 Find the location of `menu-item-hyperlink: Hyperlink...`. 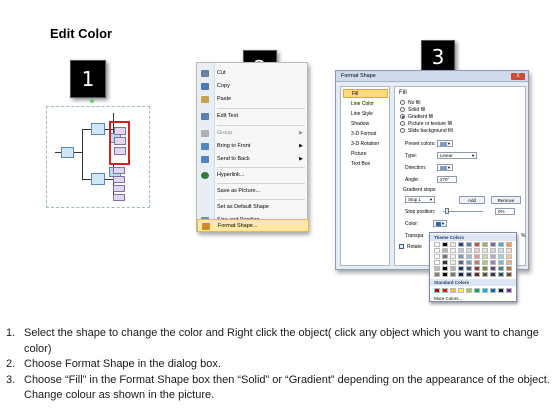

menu-item-hyperlink: Hyperlink... is located at coordinates (253, 175).